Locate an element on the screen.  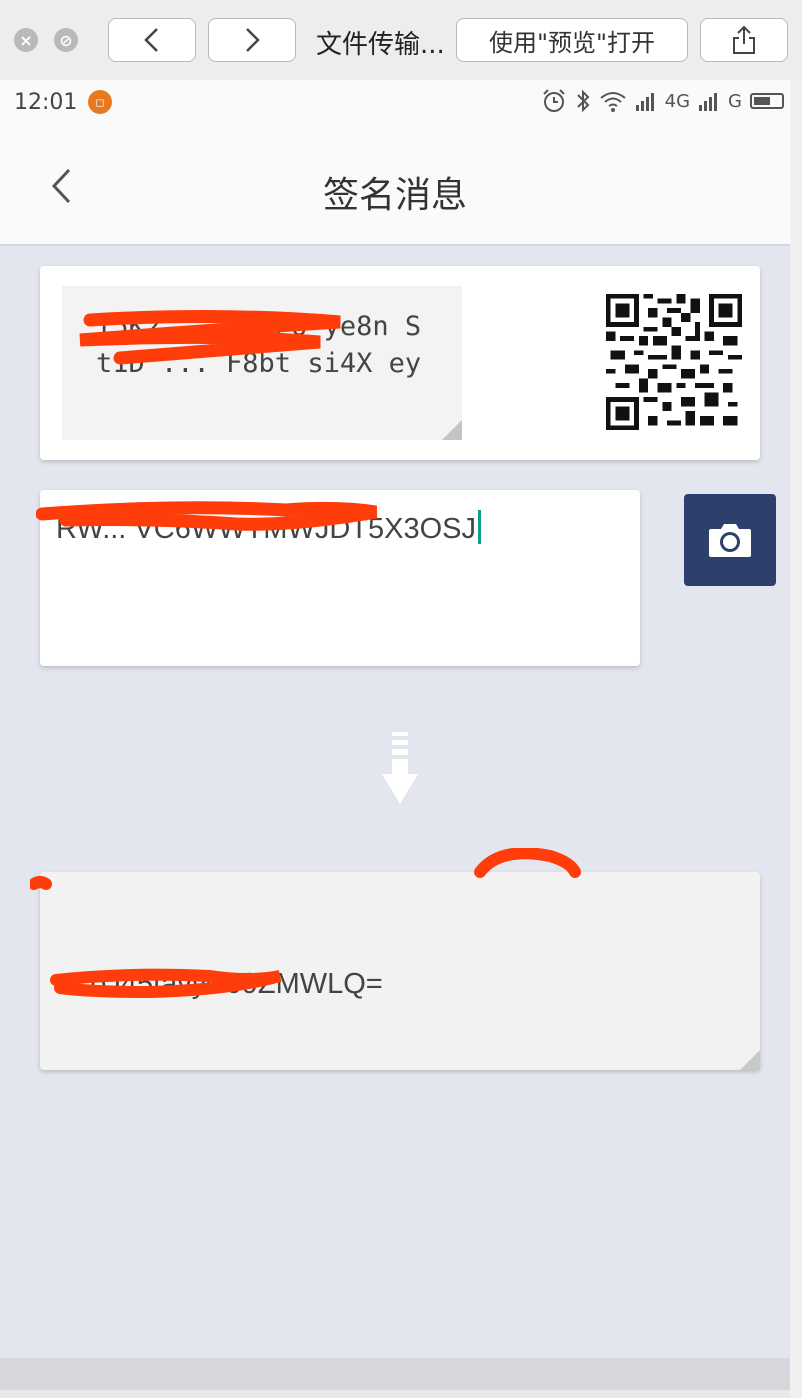
message-text: T5K2 ... t6Po ye8n St1D ... F8bt si4X ey is located at coordinates (259, 345).